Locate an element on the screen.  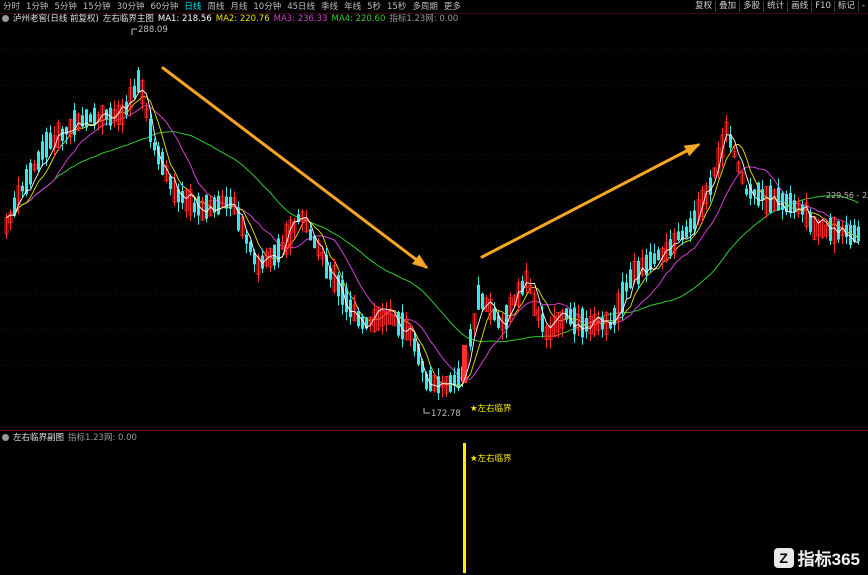
tab-period-11: 季线 is located at coordinates (329, 7).